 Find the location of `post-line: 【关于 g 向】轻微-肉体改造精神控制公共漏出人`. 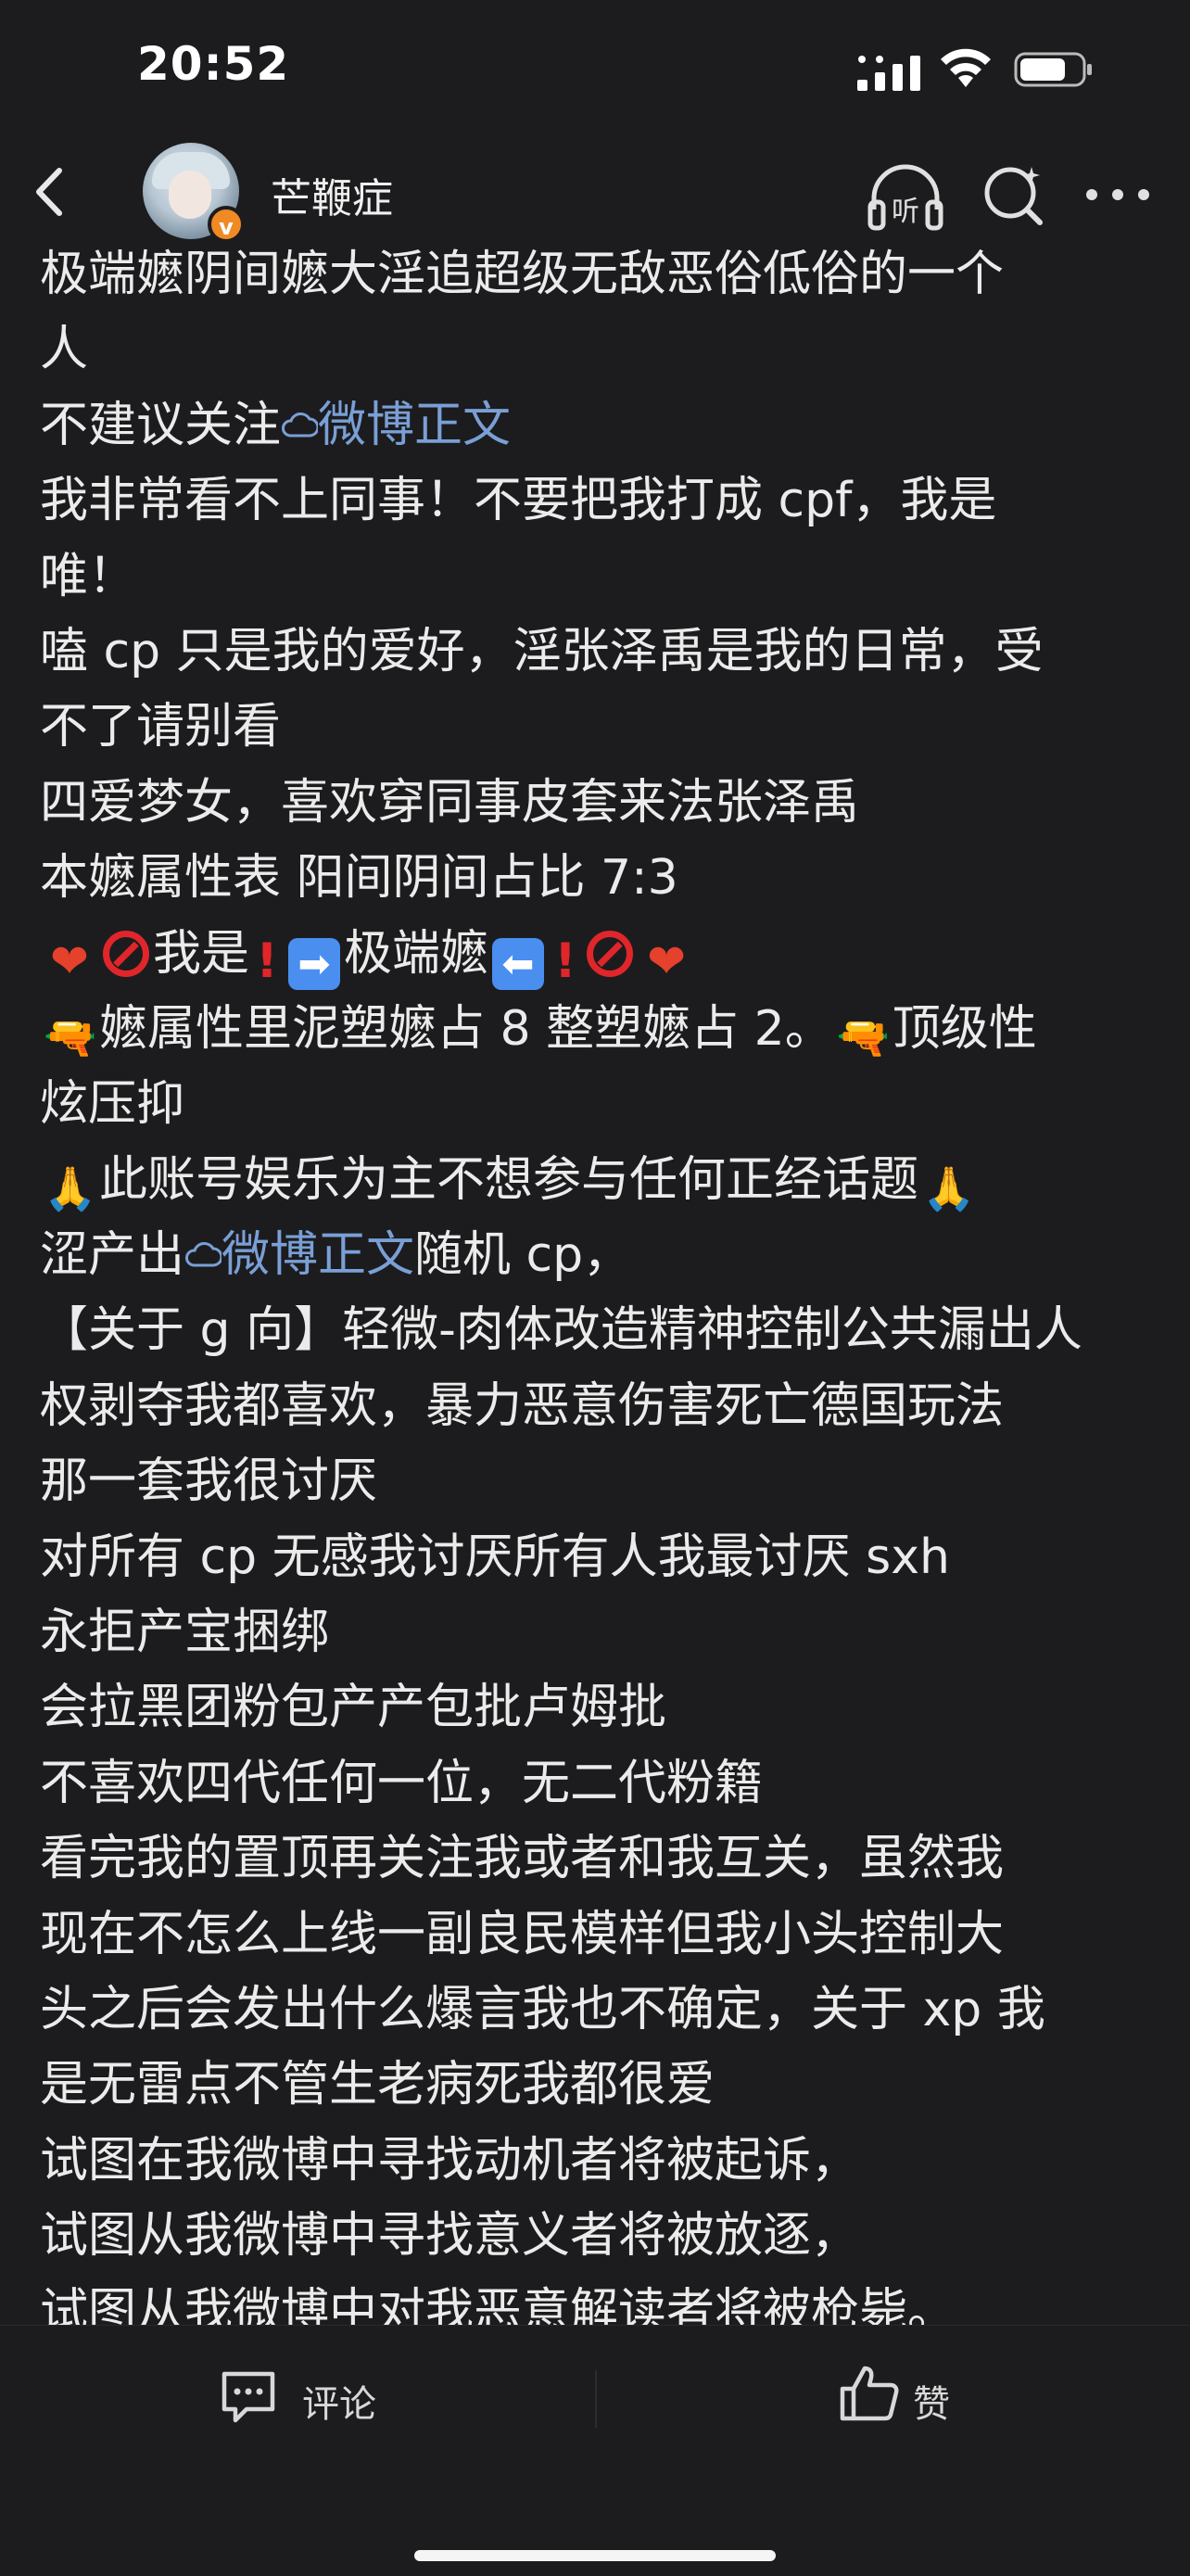

post-line: 【关于 g 向】轻微-肉体改造精神控制公共漏出人 is located at coordinates (561, 1330).